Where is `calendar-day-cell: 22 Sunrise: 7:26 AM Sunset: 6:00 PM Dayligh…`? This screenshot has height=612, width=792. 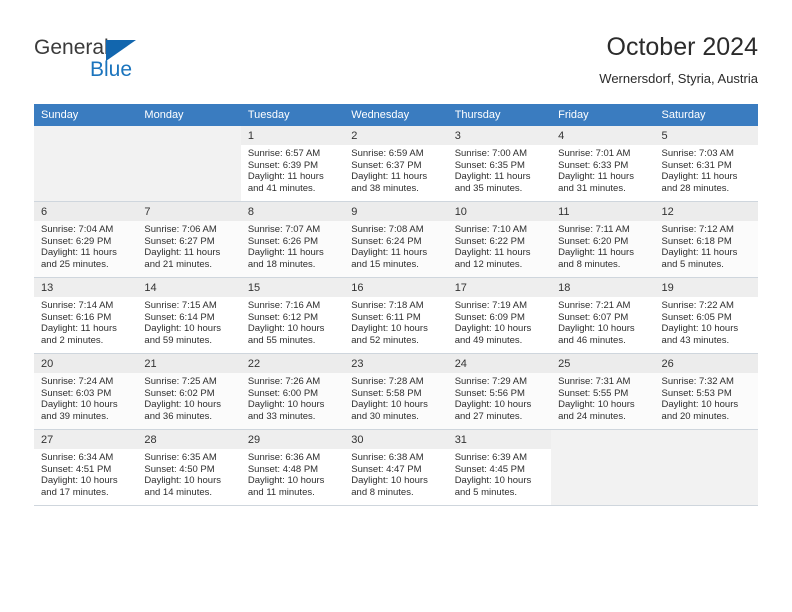 calendar-day-cell: 22 Sunrise: 7:26 AM Sunset: 6:00 PM Dayligh… is located at coordinates (292, 391).